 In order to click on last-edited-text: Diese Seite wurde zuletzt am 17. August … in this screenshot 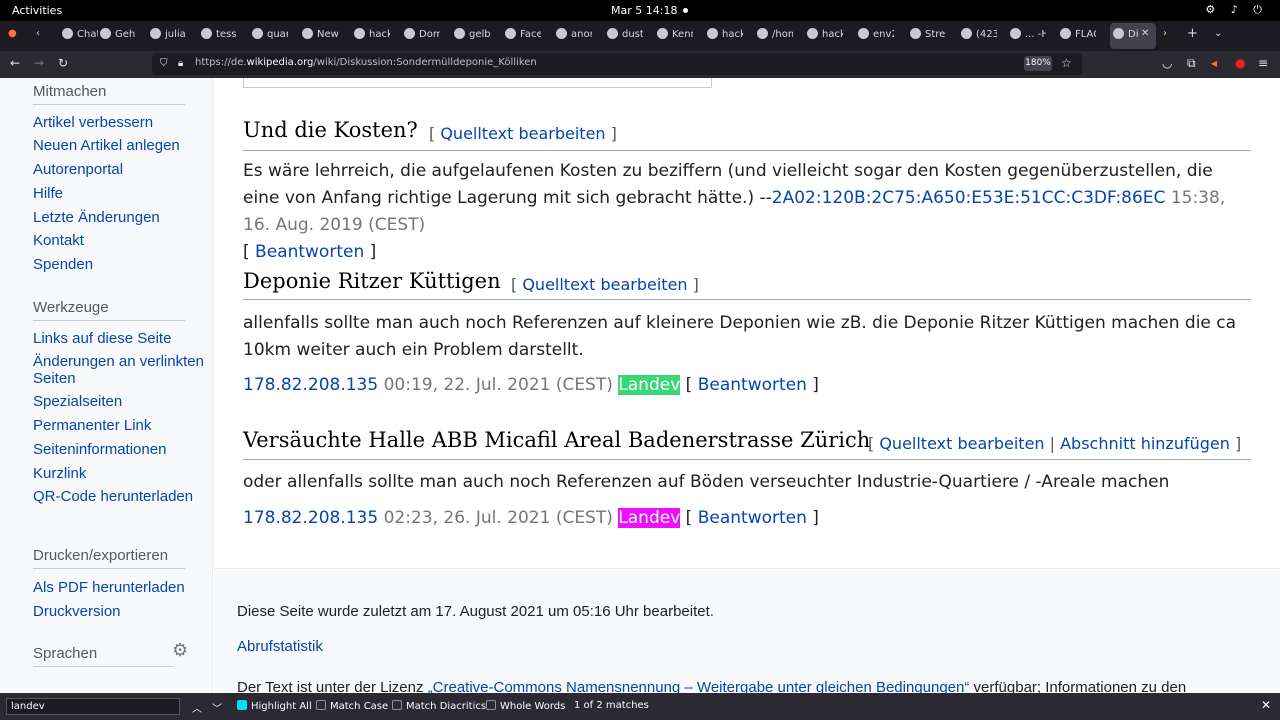, I will do `click(475, 611)`.